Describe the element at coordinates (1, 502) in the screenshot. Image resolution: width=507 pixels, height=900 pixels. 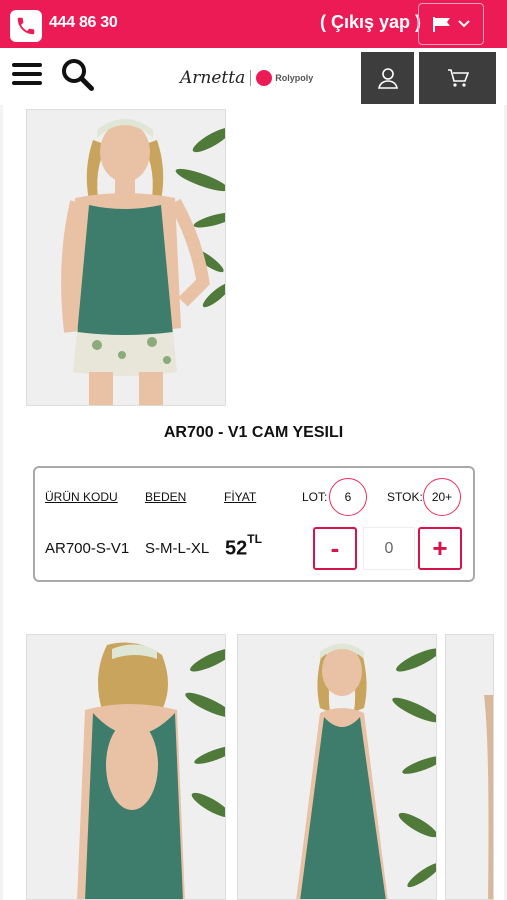
I see `page-edge-left` at that location.